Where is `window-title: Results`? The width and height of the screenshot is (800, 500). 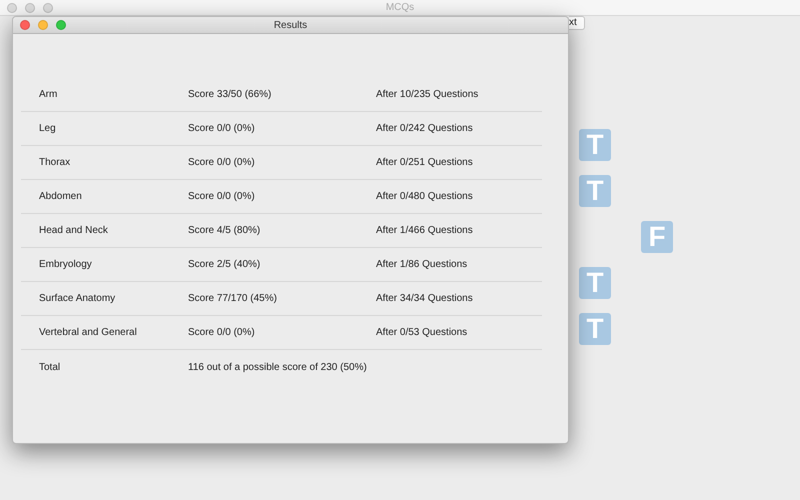 window-title: Results is located at coordinates (291, 25).